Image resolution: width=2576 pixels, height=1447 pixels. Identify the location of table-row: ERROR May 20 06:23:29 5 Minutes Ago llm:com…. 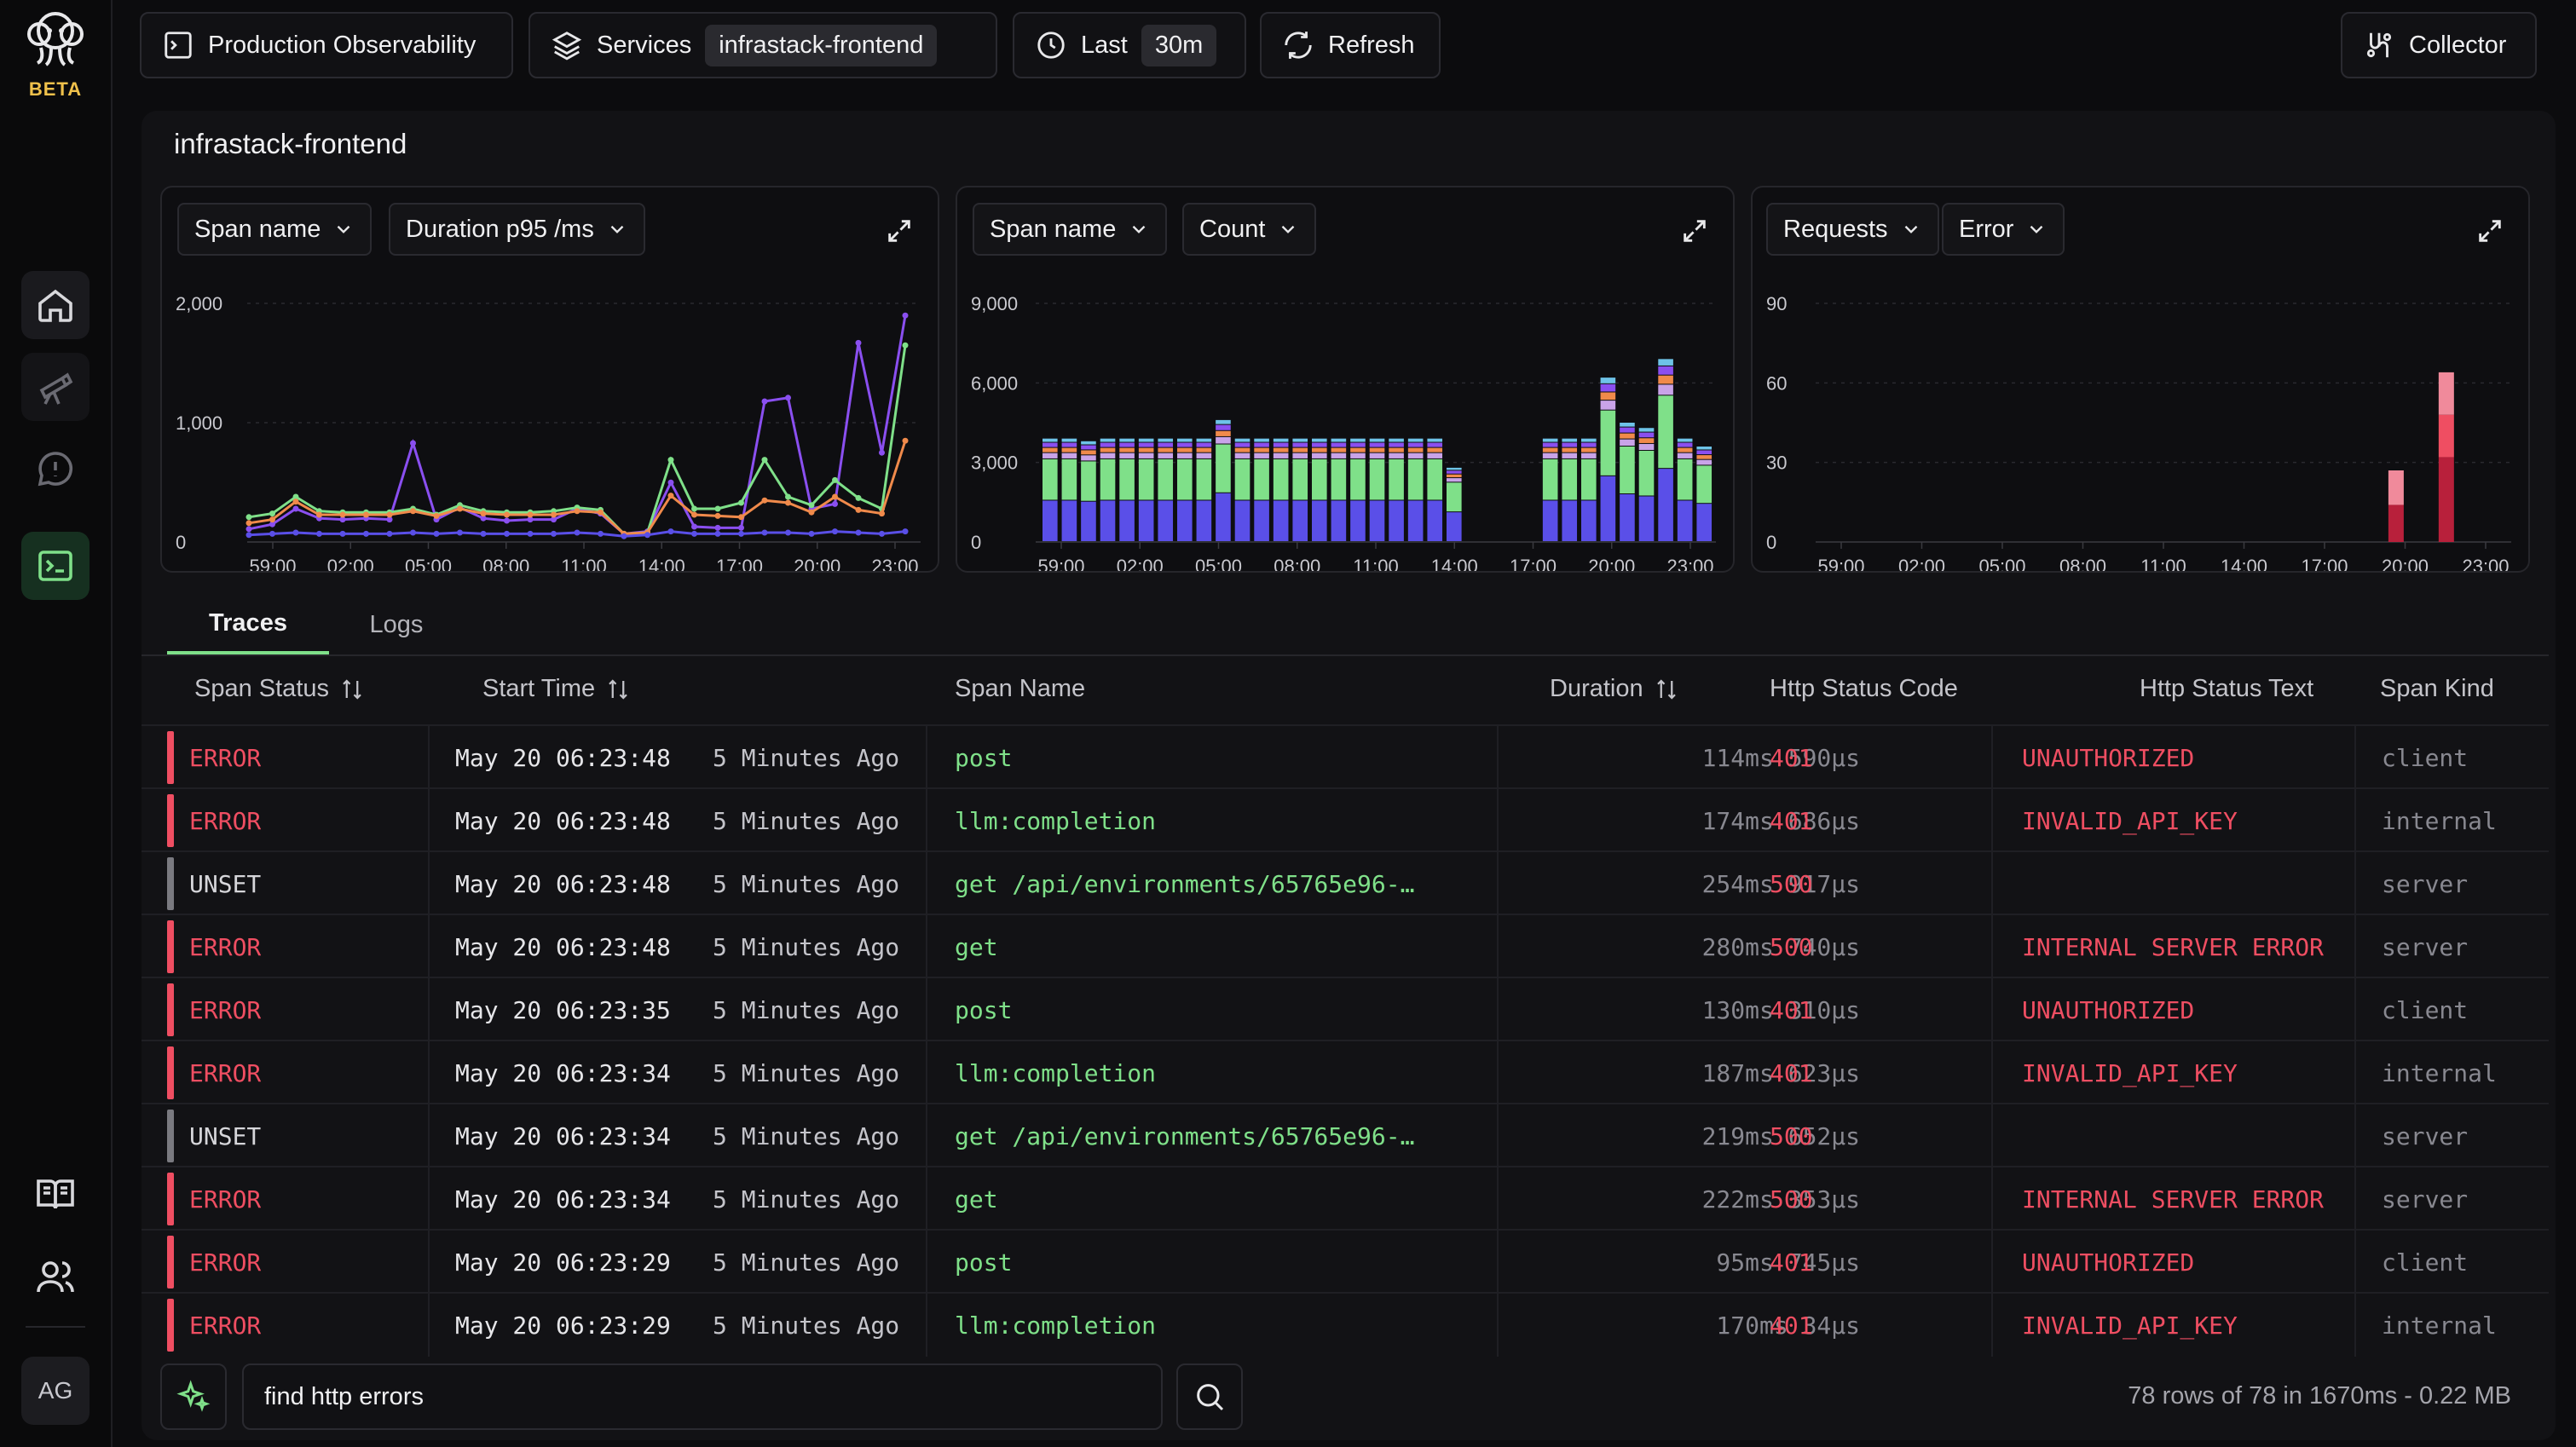
(1345, 1324).